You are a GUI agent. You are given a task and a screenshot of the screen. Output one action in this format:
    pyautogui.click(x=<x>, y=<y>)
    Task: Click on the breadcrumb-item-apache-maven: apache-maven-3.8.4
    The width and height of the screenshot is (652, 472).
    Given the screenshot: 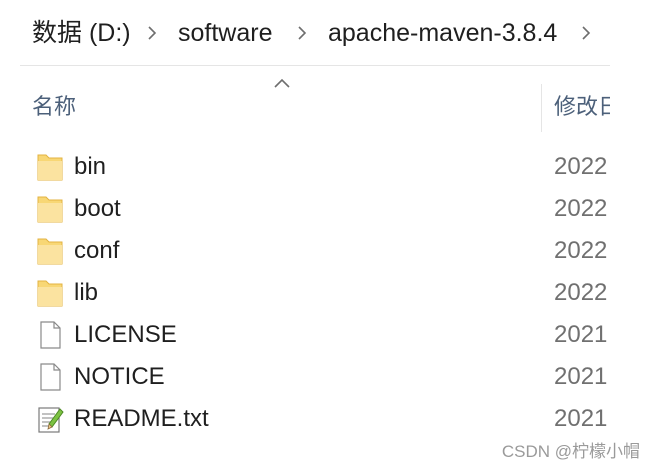 What is the action you would take?
    pyautogui.click(x=442, y=33)
    